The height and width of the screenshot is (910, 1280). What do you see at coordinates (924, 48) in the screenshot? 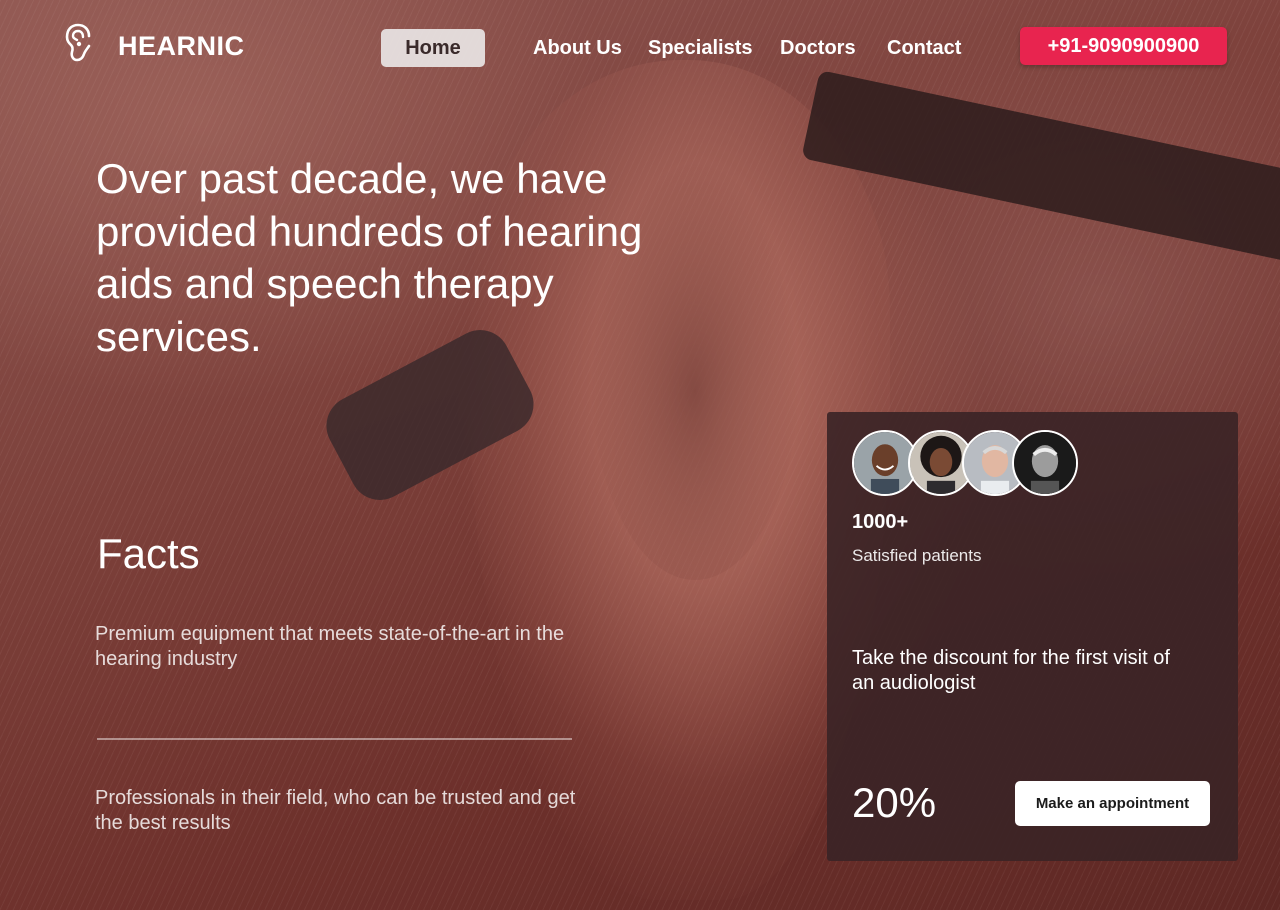
I see `nav-contact: Contact` at bounding box center [924, 48].